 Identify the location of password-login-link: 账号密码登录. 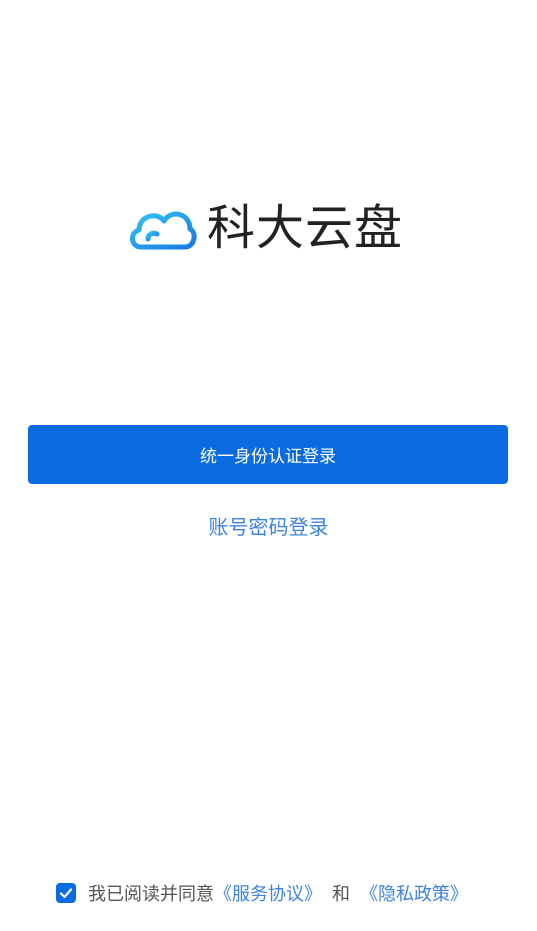
(268, 527).